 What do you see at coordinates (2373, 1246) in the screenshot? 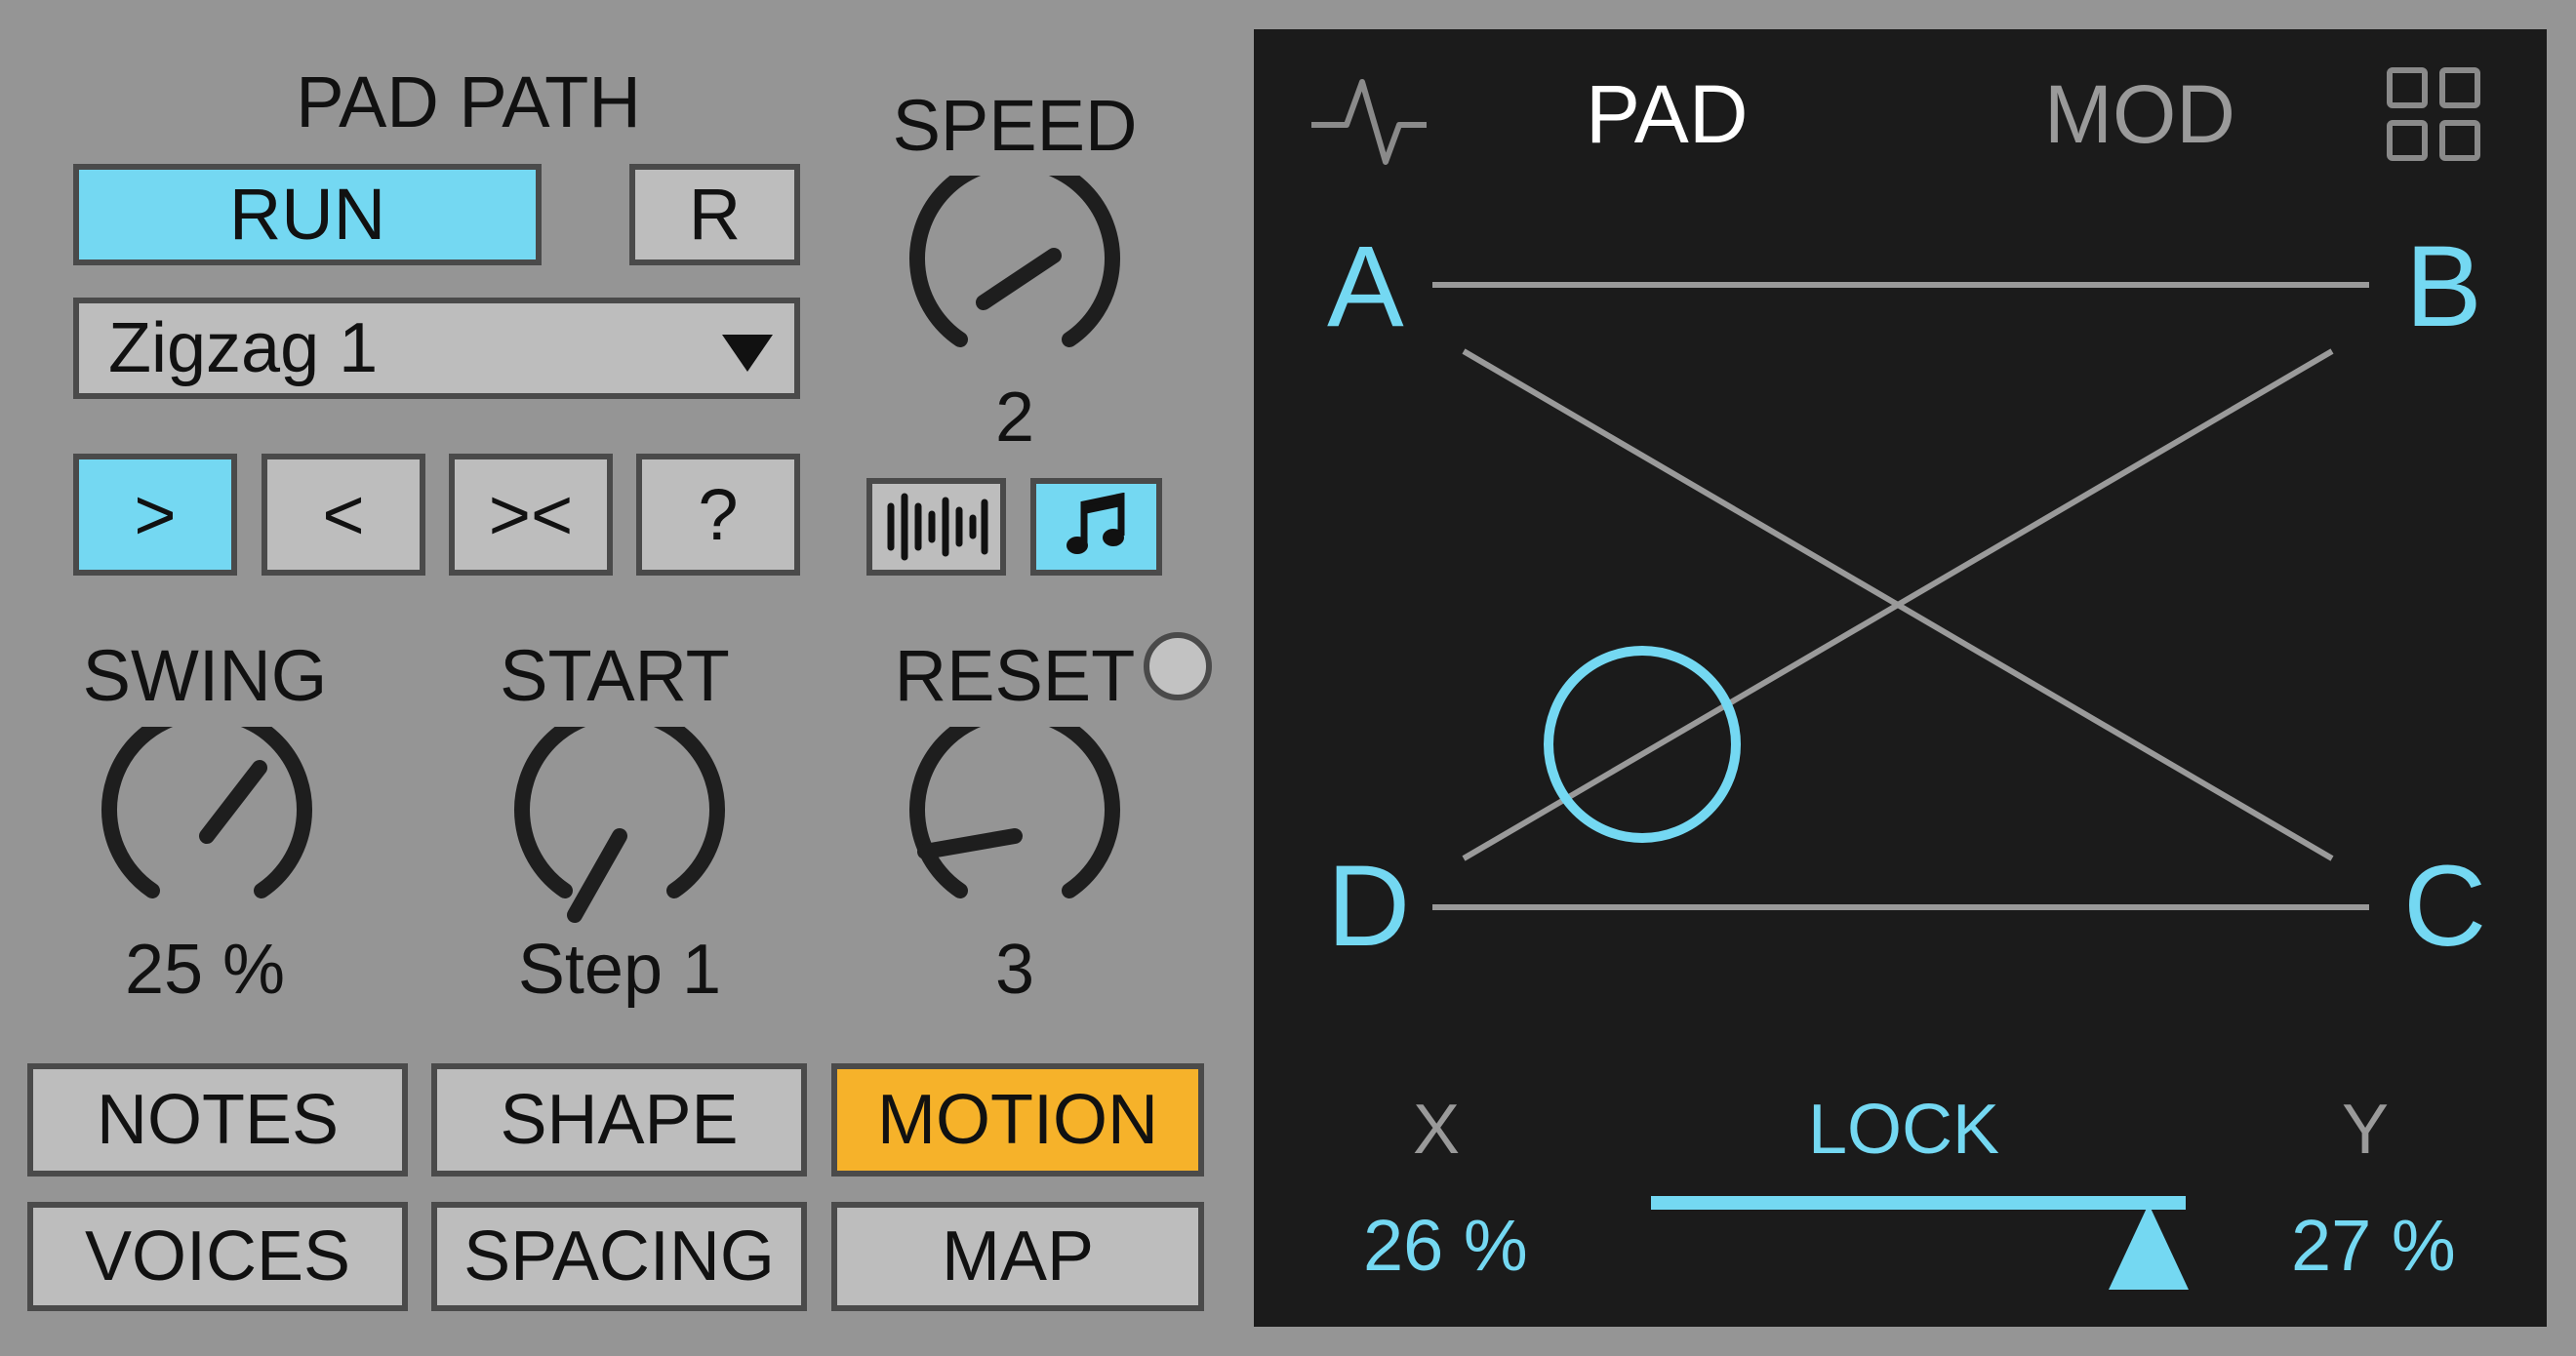
I see `y-value: 27 %` at bounding box center [2373, 1246].